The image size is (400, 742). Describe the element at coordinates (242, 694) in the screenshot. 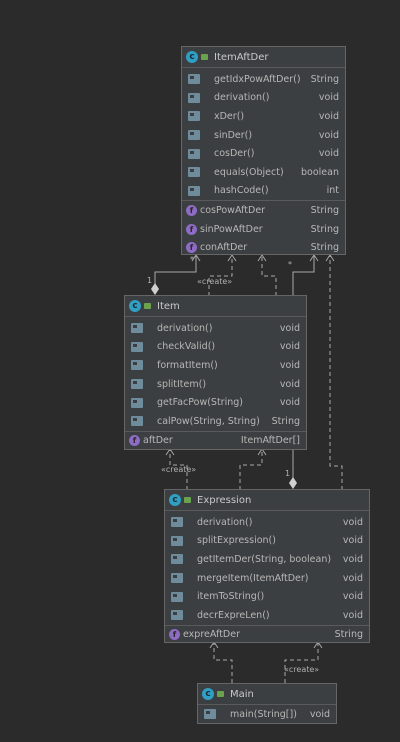

I see `class-name: Main` at that location.